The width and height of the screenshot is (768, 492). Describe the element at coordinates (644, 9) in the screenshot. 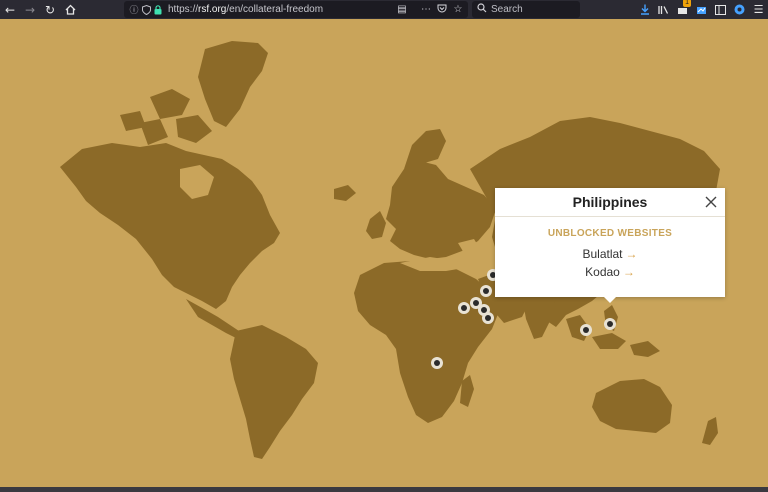

I see `download-icon` at that location.